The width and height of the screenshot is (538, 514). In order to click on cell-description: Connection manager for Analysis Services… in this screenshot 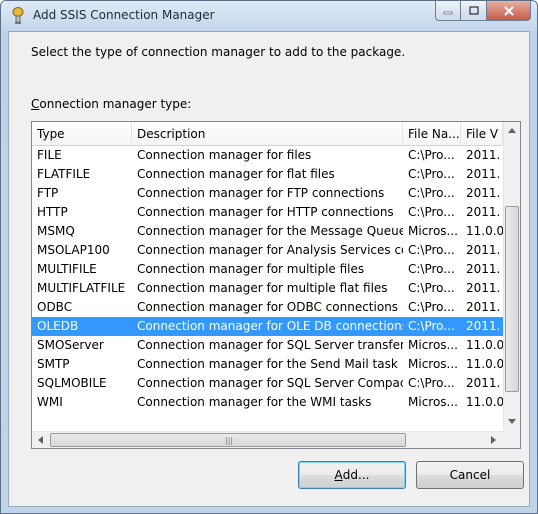, I will do `click(270, 250)`.